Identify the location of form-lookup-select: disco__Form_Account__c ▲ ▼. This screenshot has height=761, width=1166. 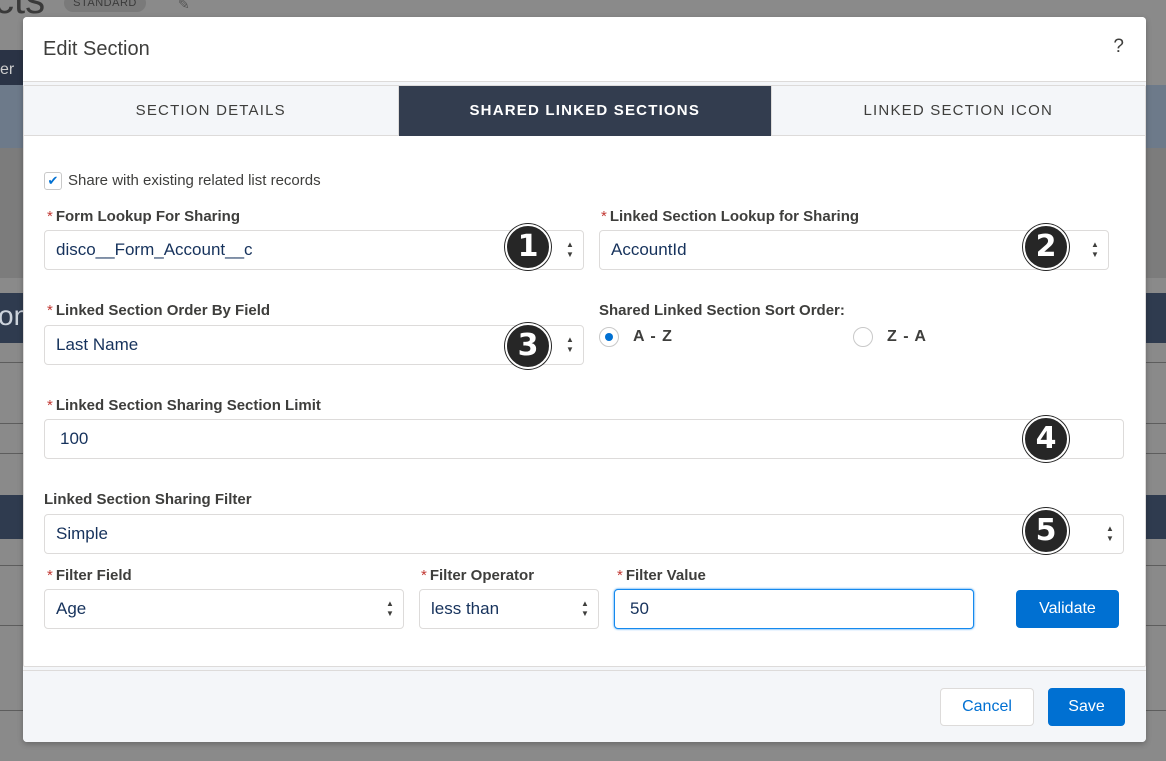
(314, 250).